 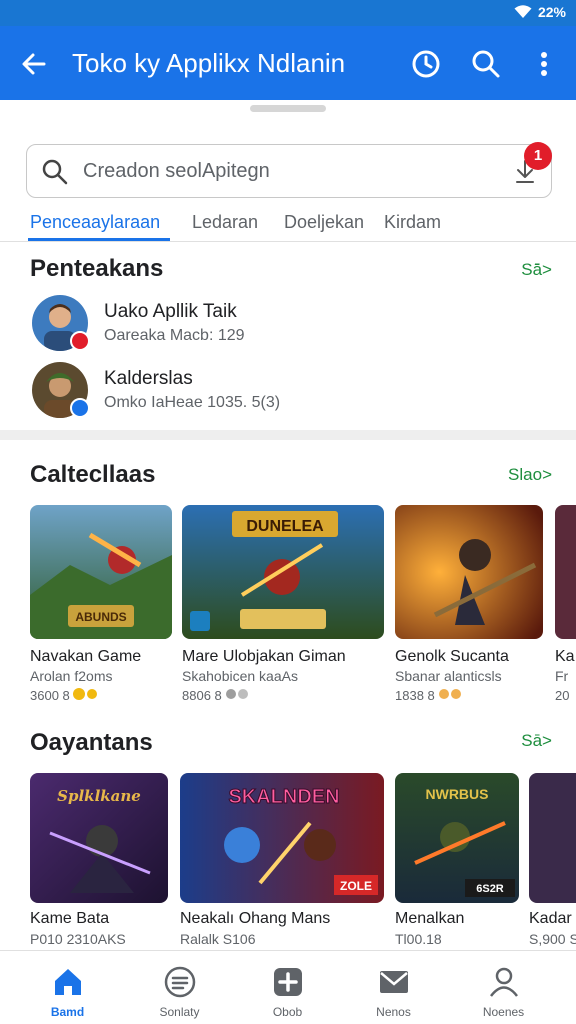 I want to click on status-time: 22%, so click(x=551, y=12).